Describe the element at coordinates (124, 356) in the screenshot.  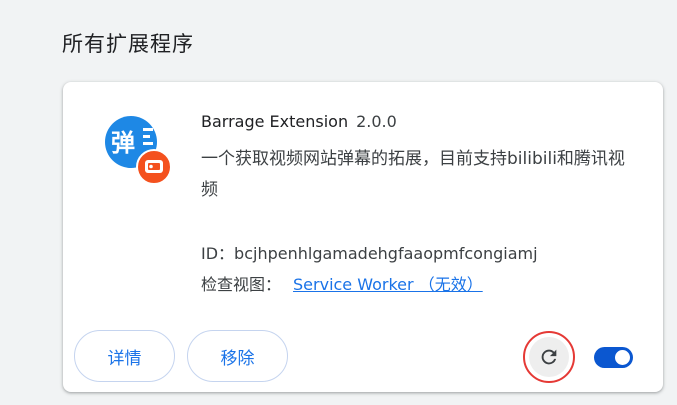
I see `details-button: 详情` at that location.